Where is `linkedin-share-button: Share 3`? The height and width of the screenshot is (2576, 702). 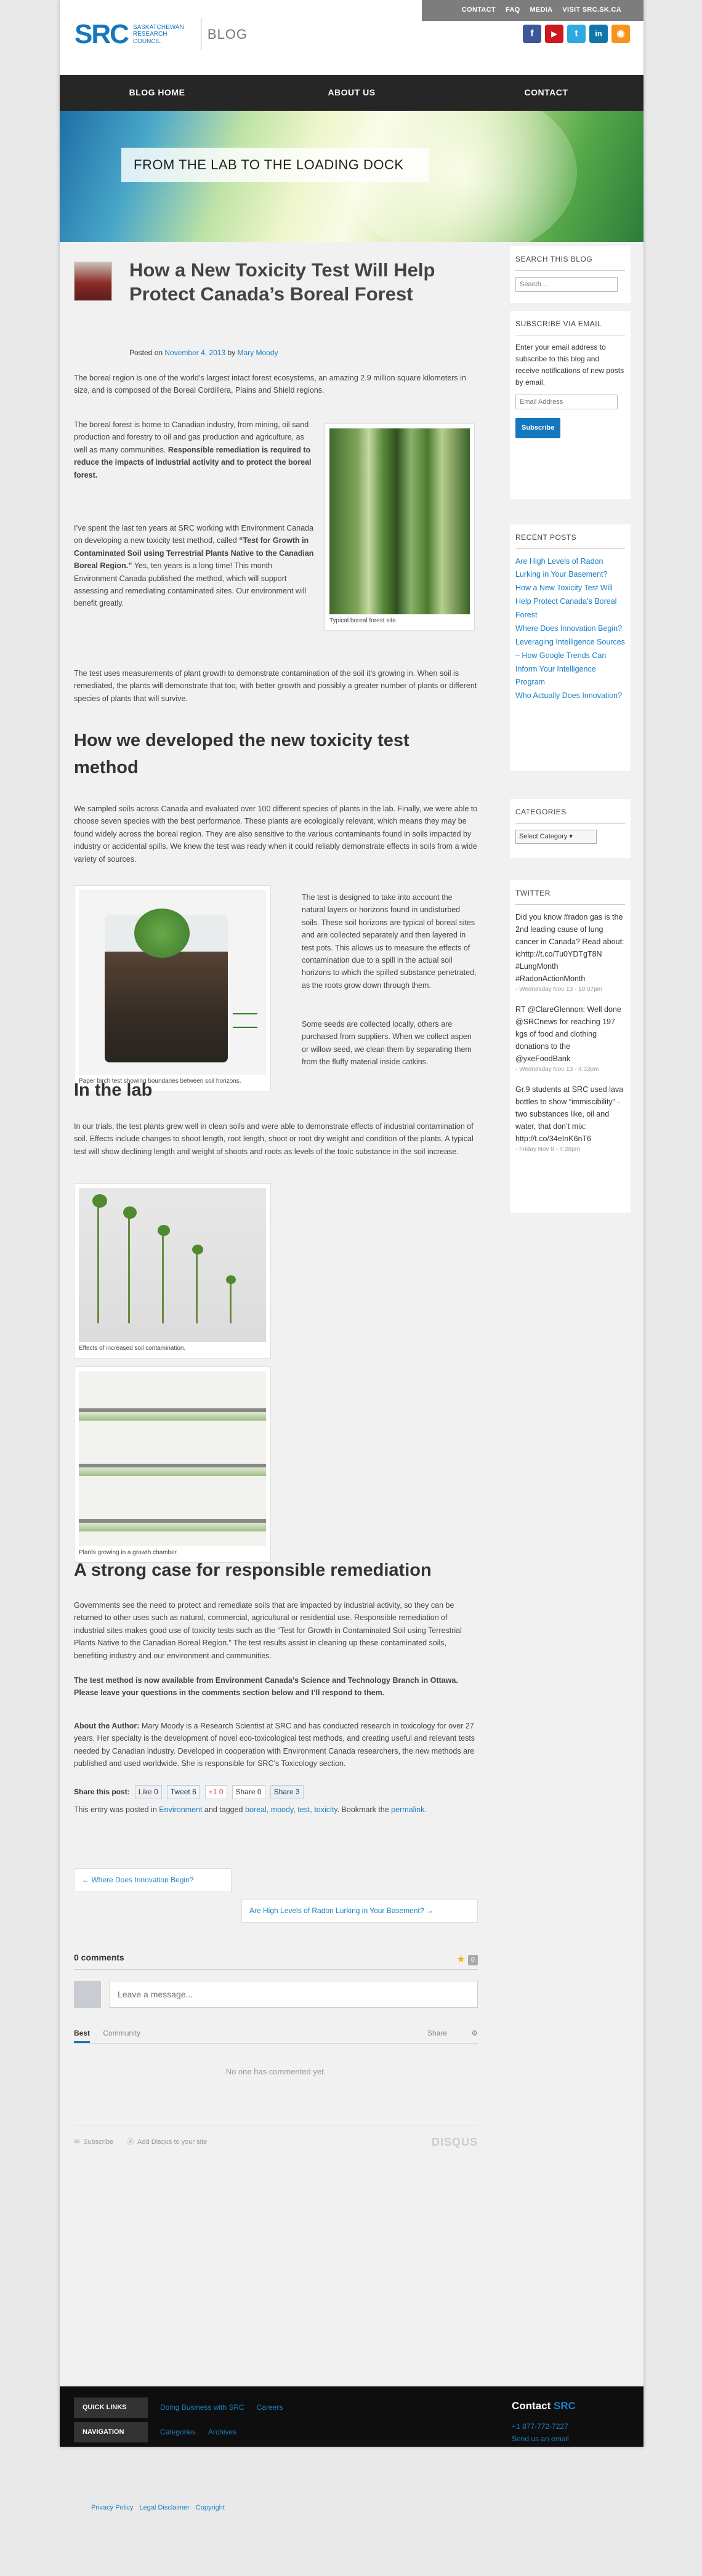
linkedin-share-button: Share 3 is located at coordinates (287, 1792).